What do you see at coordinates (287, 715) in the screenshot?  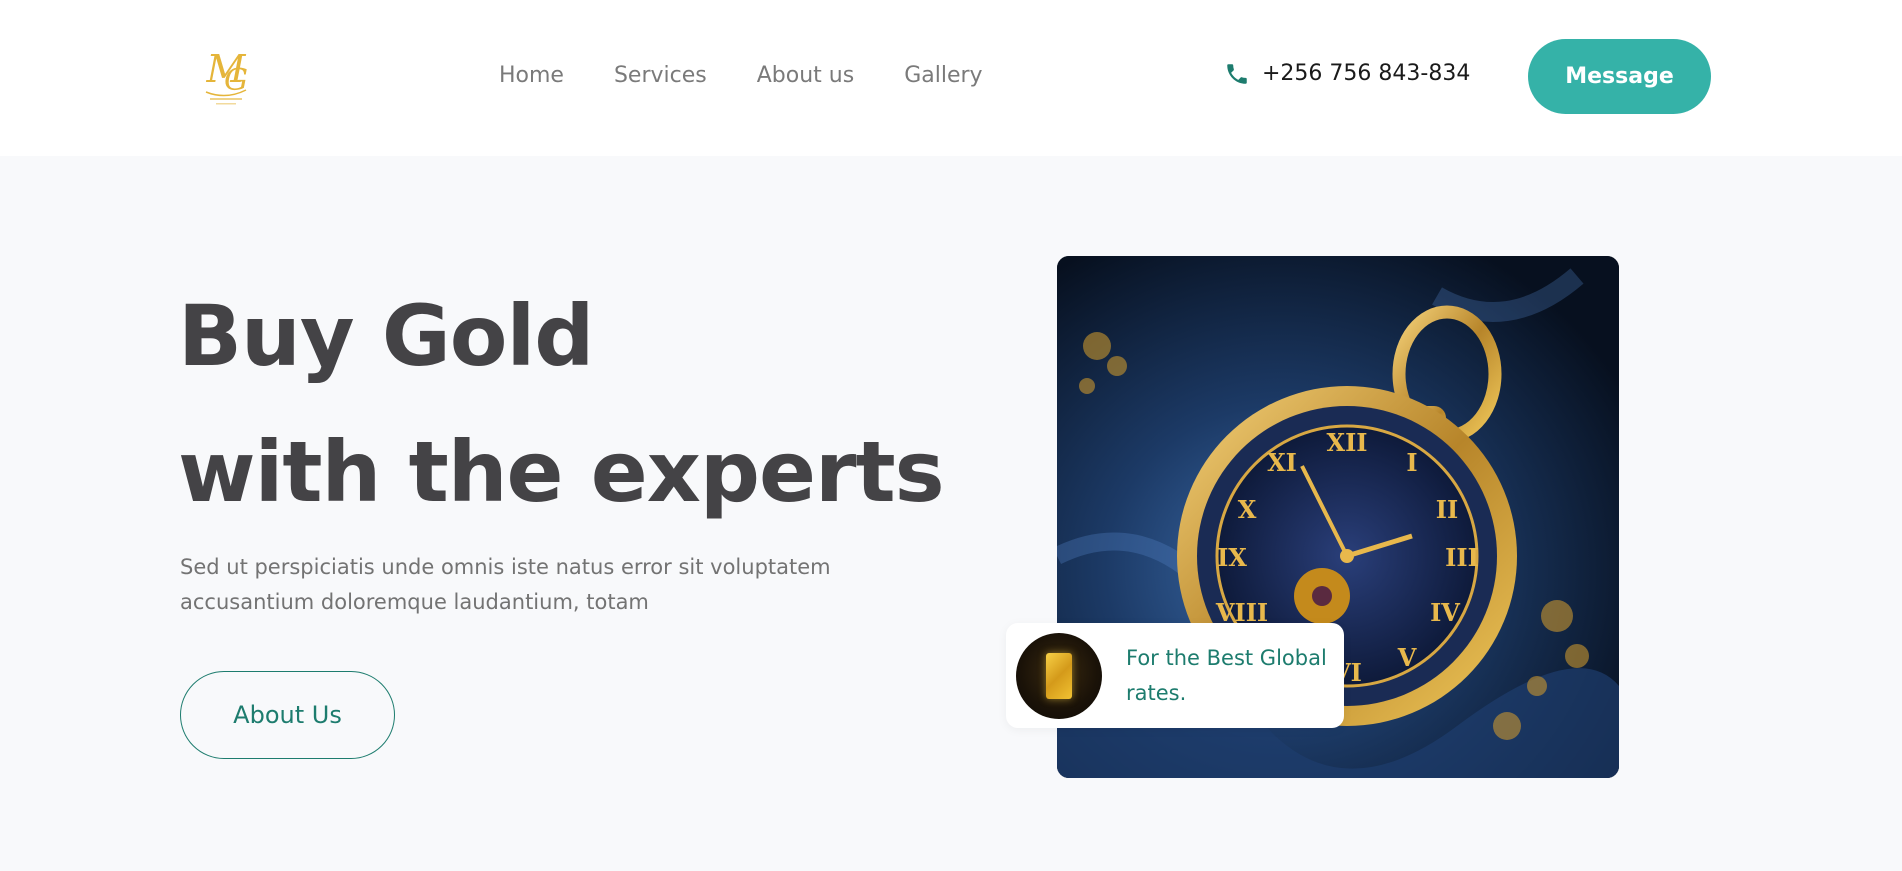 I see `about-us-button: About Us` at bounding box center [287, 715].